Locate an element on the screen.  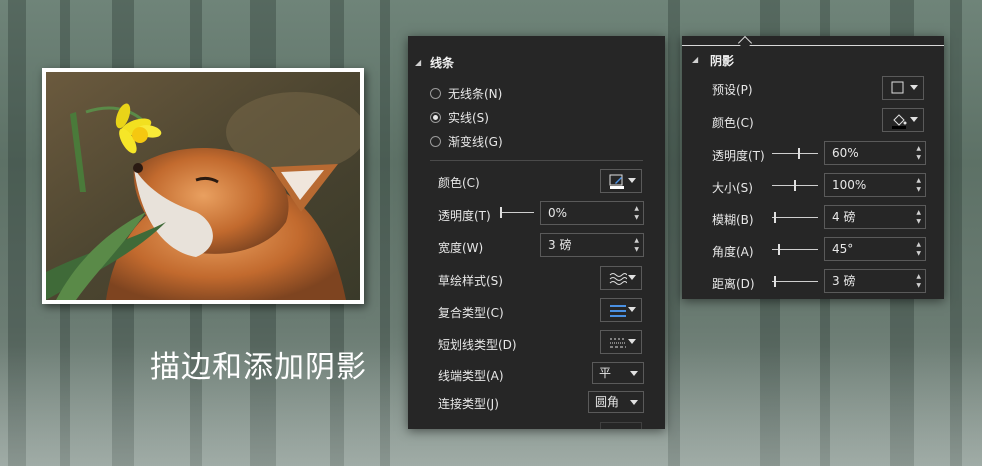
line-color-button is located at coordinates (621, 181).